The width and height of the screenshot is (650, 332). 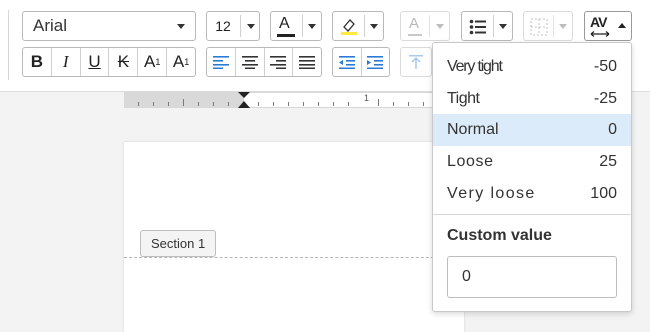 I want to click on custom-value-input: 0, so click(x=532, y=277).